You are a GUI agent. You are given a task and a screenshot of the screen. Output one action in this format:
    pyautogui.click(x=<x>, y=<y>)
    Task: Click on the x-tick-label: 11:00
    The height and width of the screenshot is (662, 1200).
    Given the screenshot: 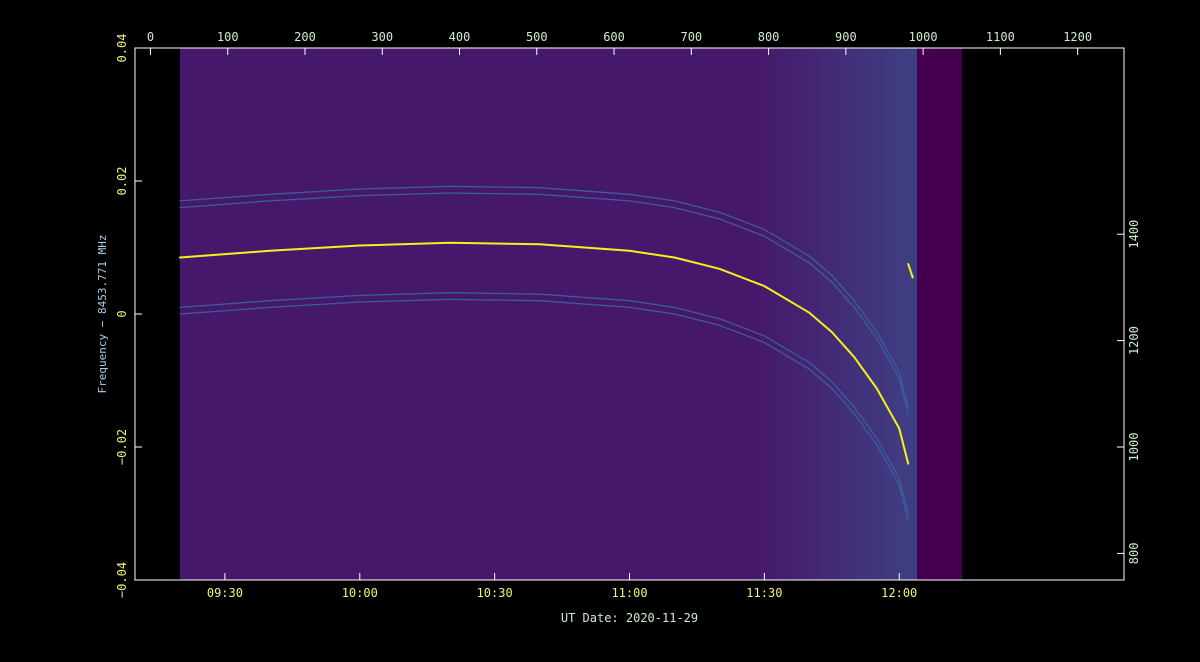 What is the action you would take?
    pyautogui.click(x=629, y=593)
    